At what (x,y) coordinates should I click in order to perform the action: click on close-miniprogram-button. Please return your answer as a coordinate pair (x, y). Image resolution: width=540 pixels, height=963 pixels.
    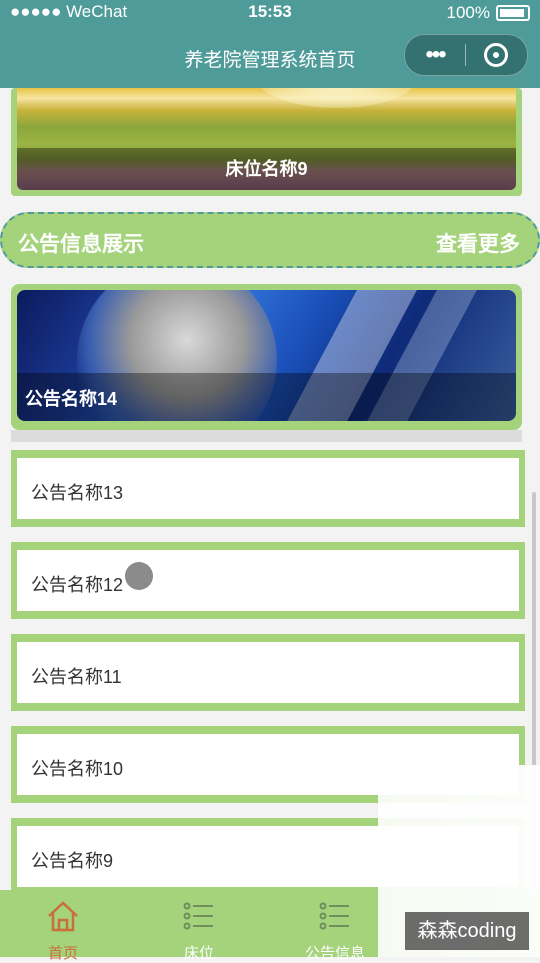
    Looking at the image, I should click on (496, 55).